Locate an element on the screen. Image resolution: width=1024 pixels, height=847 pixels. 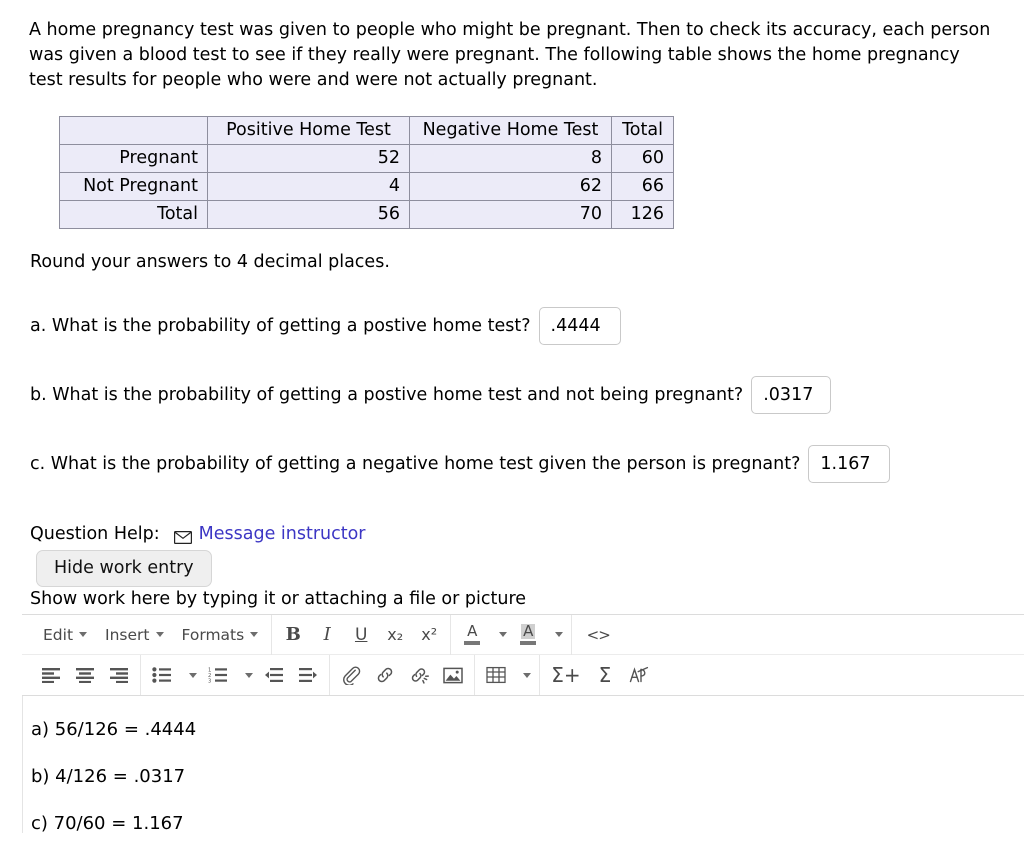
table-icon is located at coordinates (496, 675).